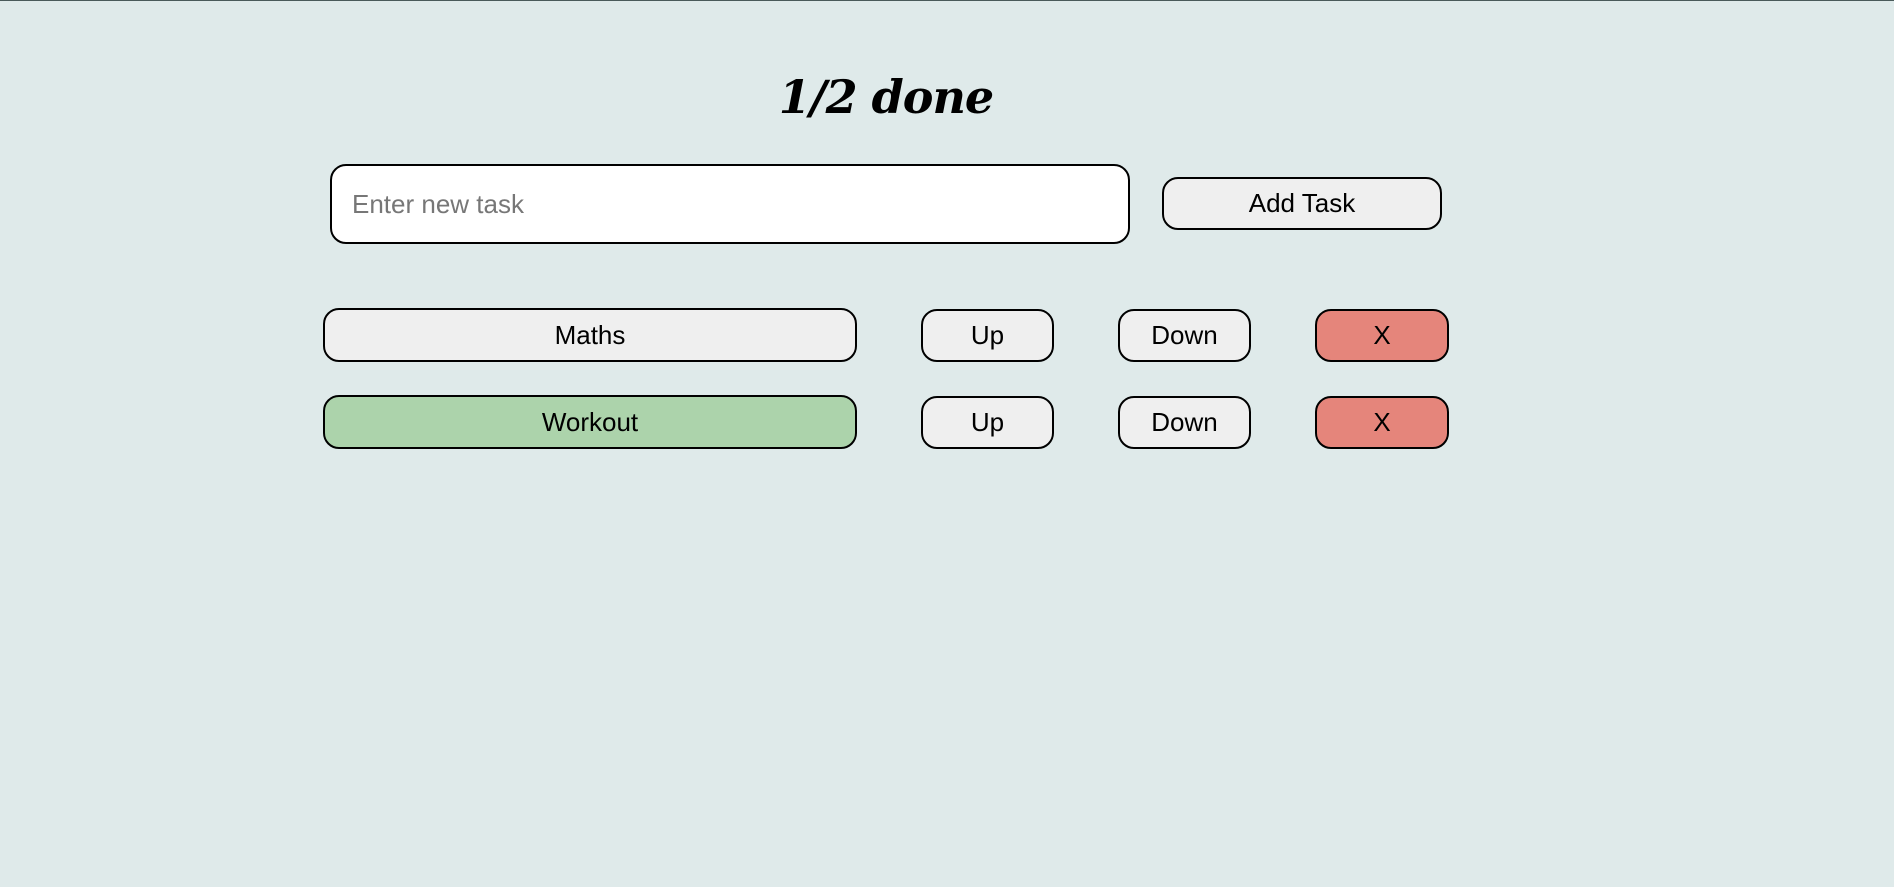 This screenshot has height=887, width=1894. What do you see at coordinates (730, 204) in the screenshot?
I see `new-task-input` at bounding box center [730, 204].